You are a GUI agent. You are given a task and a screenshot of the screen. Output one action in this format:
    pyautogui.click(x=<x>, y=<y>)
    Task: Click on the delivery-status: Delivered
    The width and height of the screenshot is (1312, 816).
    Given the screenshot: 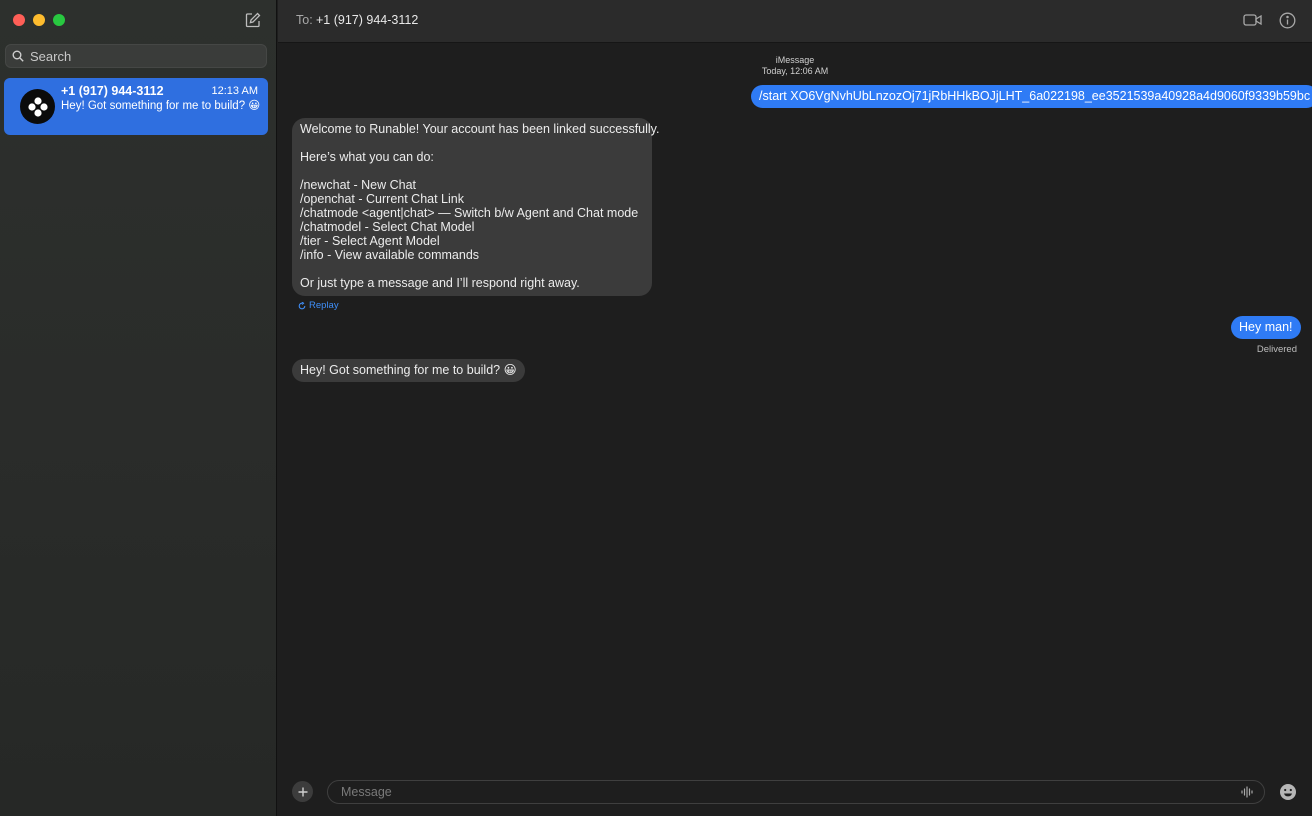 What is the action you would take?
    pyautogui.click(x=1276, y=349)
    